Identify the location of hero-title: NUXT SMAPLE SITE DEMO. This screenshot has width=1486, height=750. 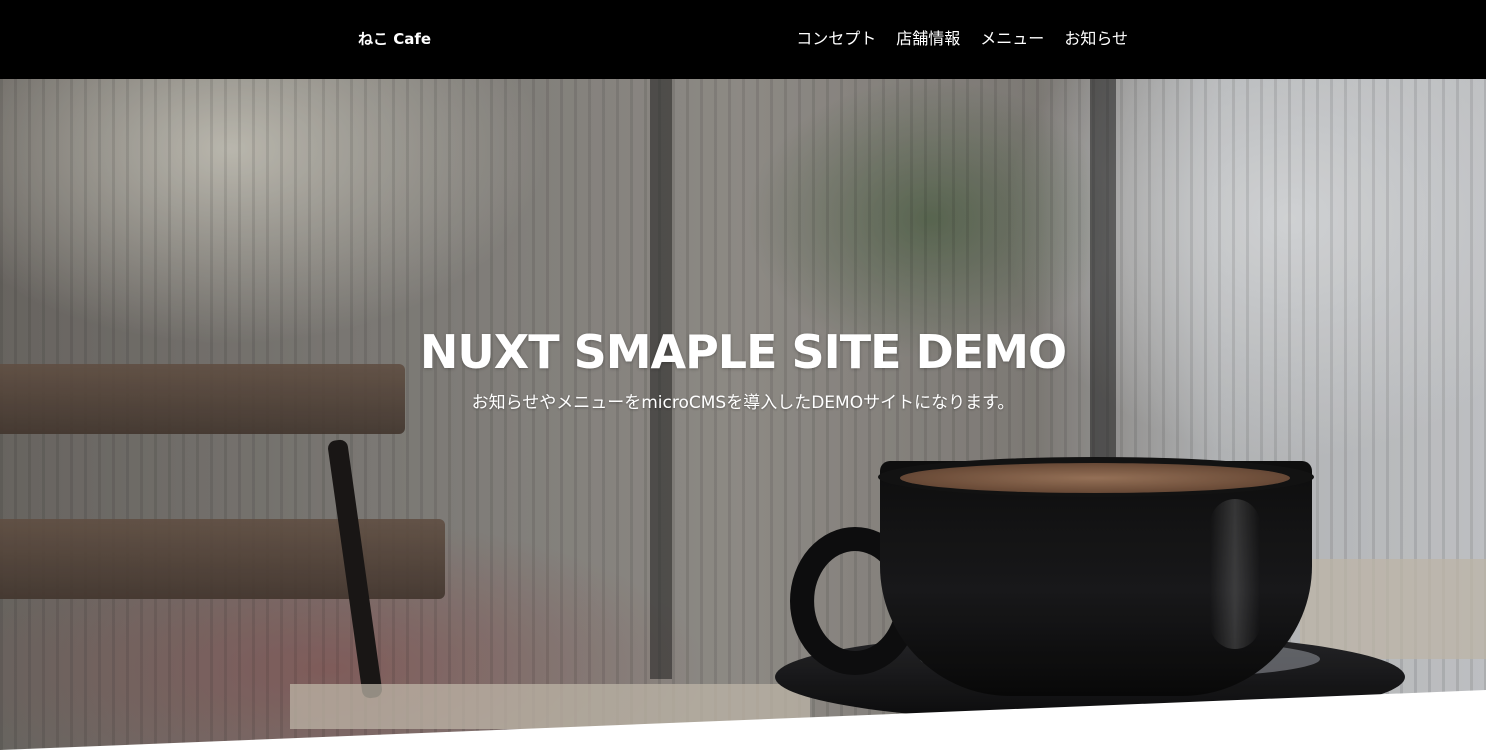
(743, 352).